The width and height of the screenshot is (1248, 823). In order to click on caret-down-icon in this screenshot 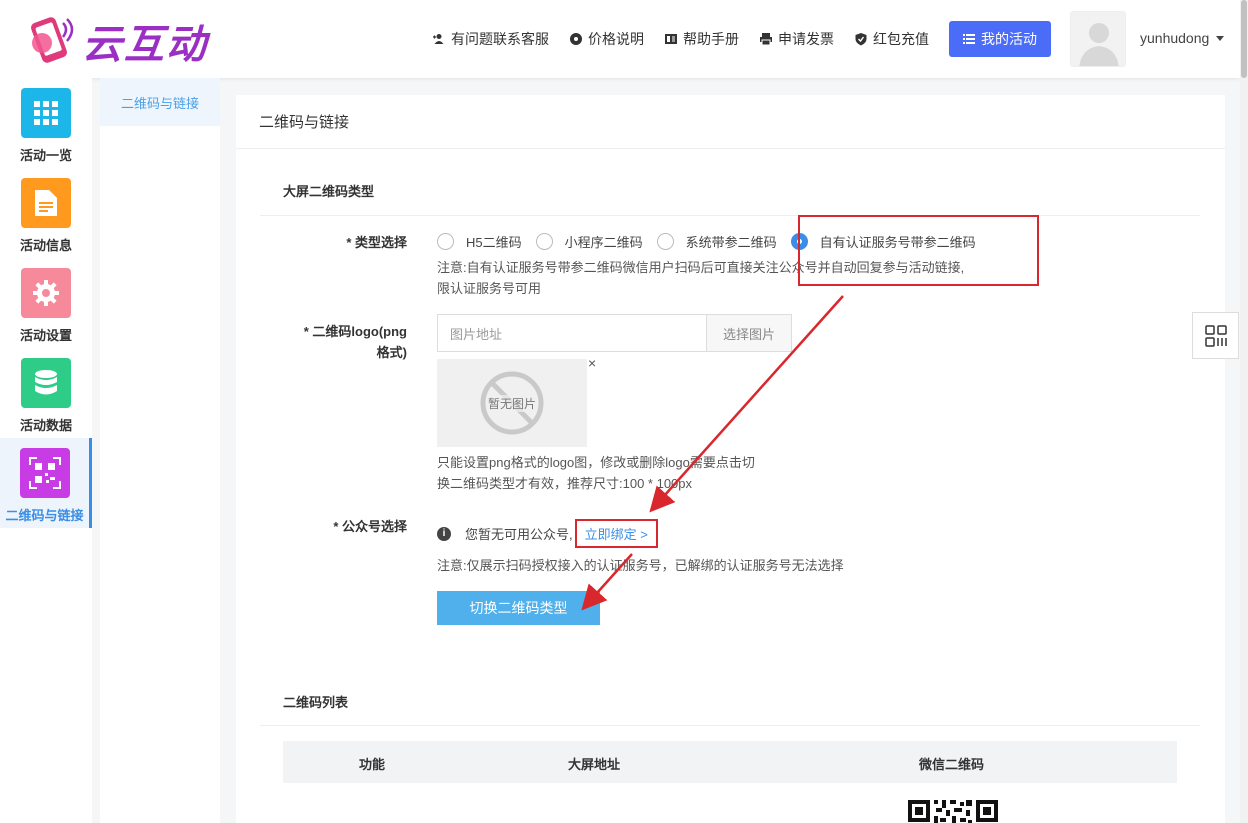, I will do `click(1220, 38)`.